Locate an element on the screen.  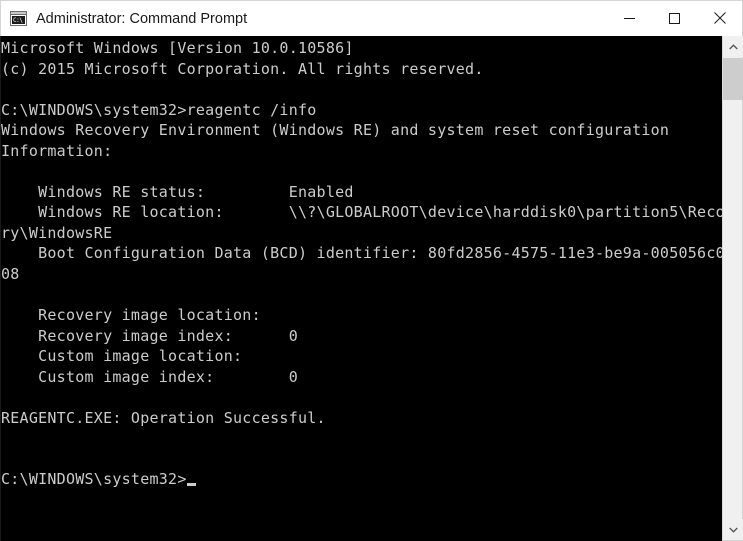
title-bar: C:\ Administrator: Command Prompt is located at coordinates (371, 18).